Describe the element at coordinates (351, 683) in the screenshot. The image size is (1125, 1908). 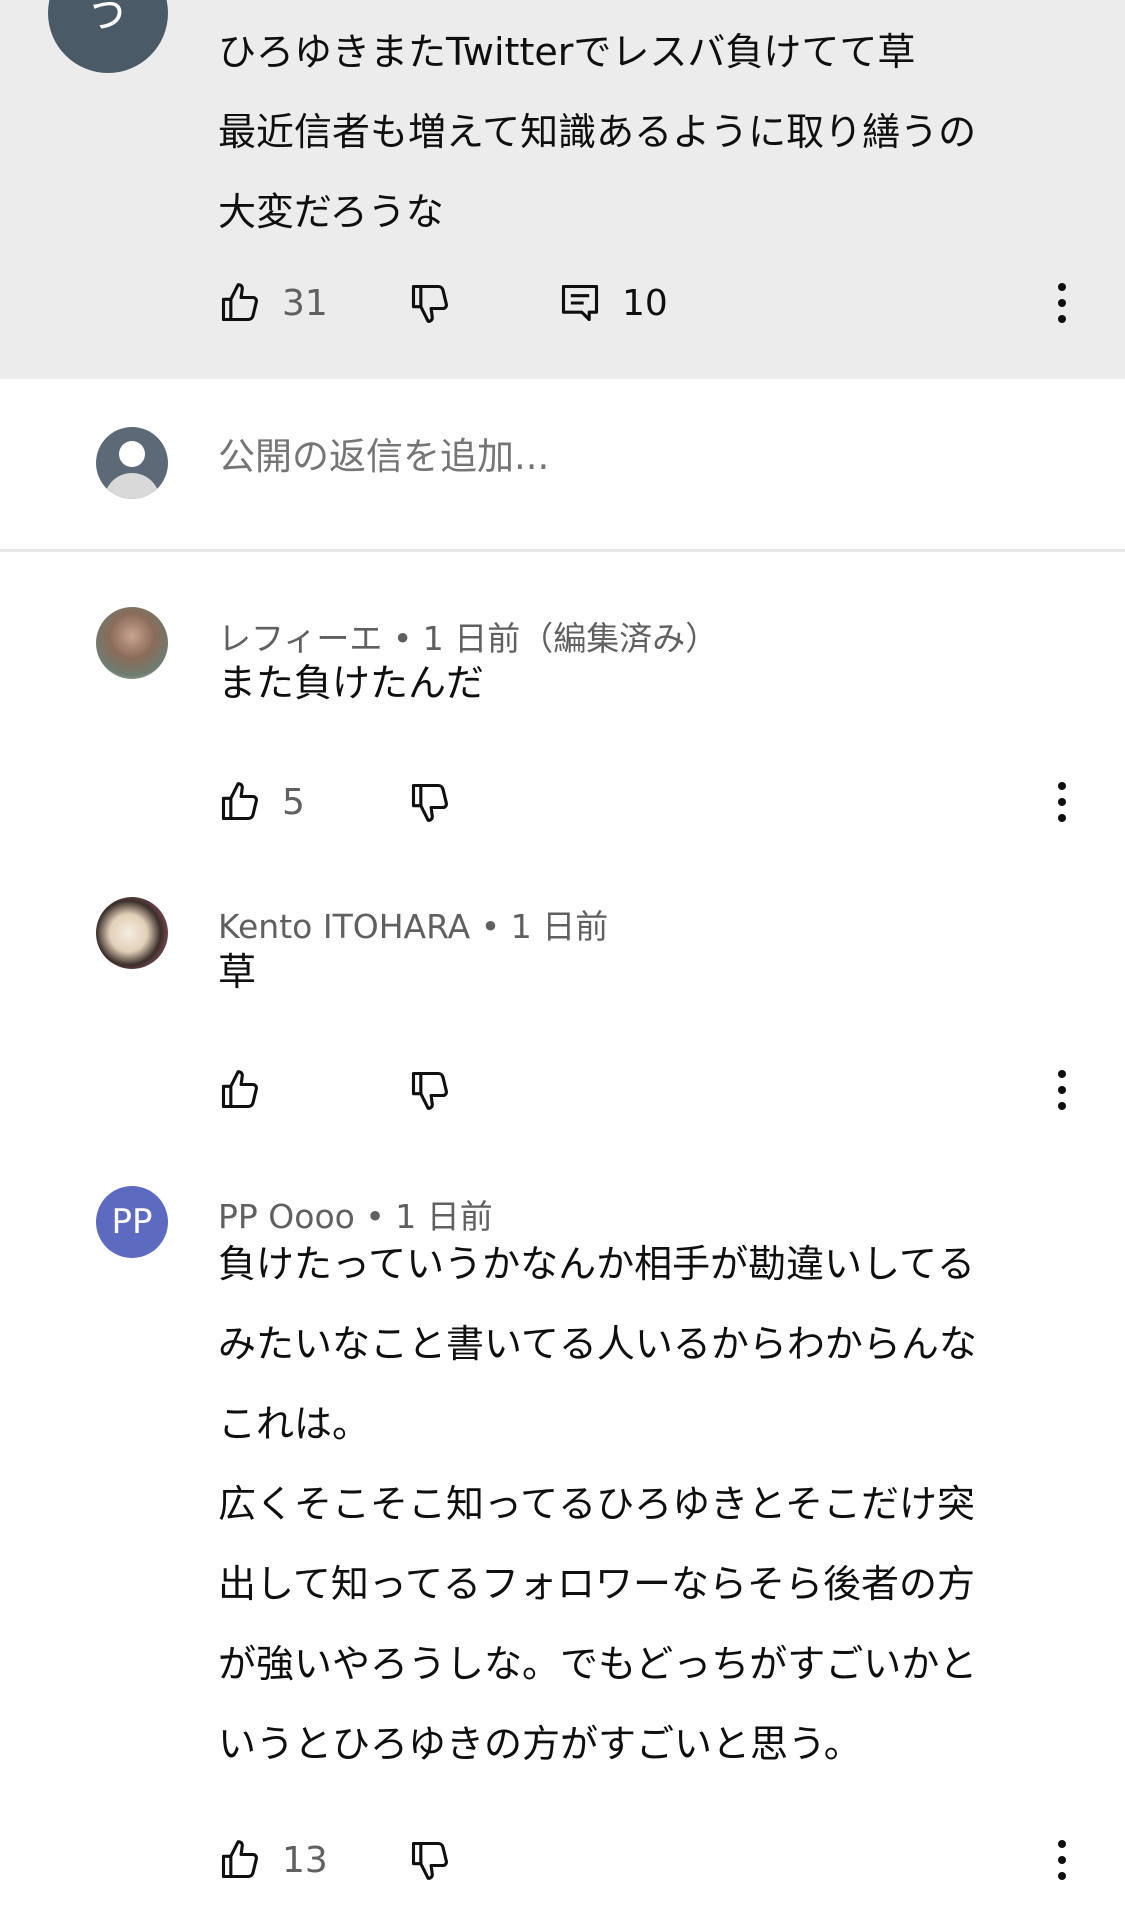
I see `comment-line: また負けたんだ` at that location.